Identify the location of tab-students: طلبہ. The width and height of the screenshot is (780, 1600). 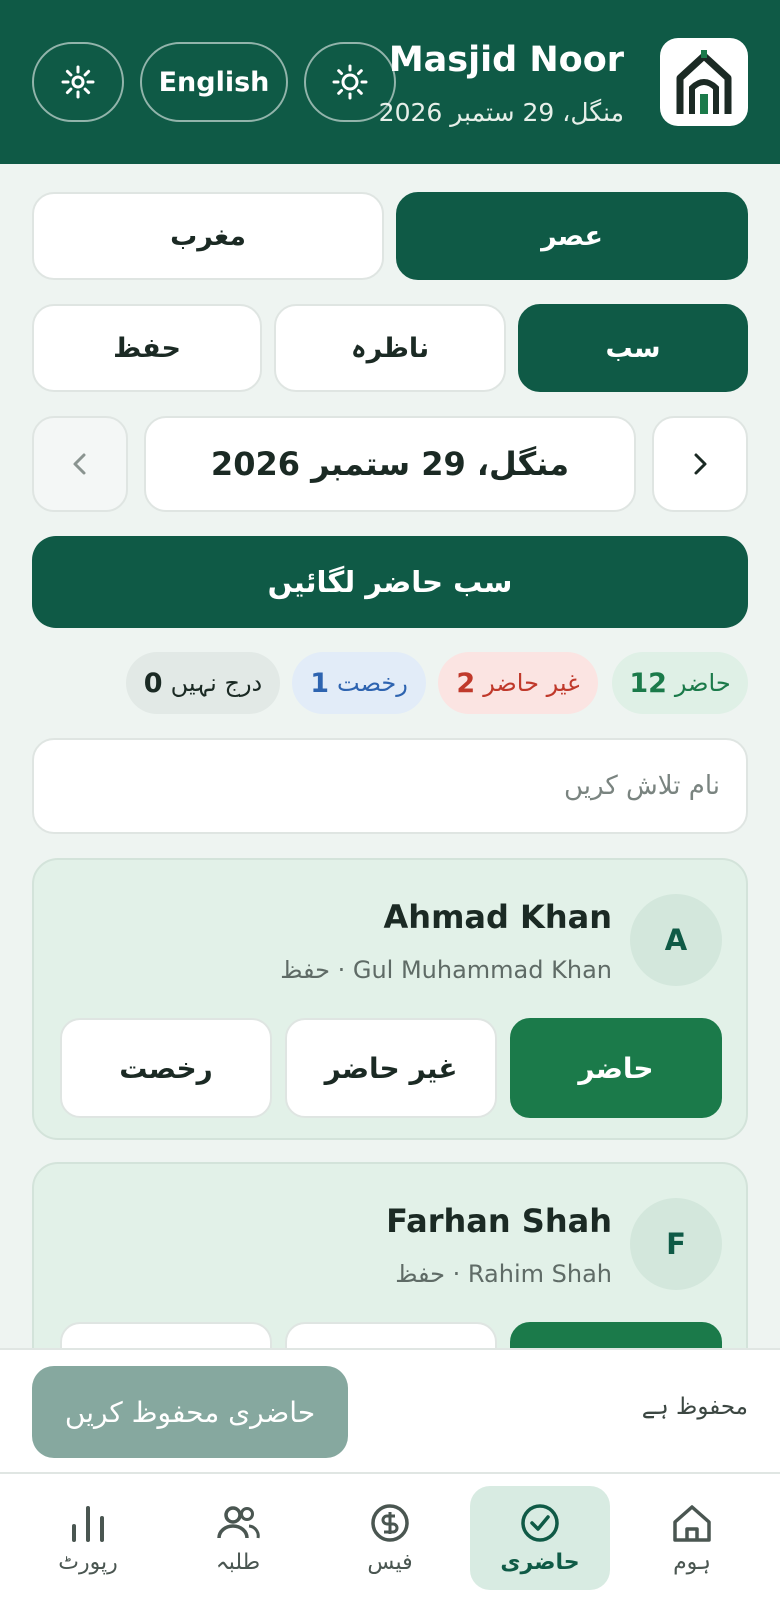
(238, 1538).